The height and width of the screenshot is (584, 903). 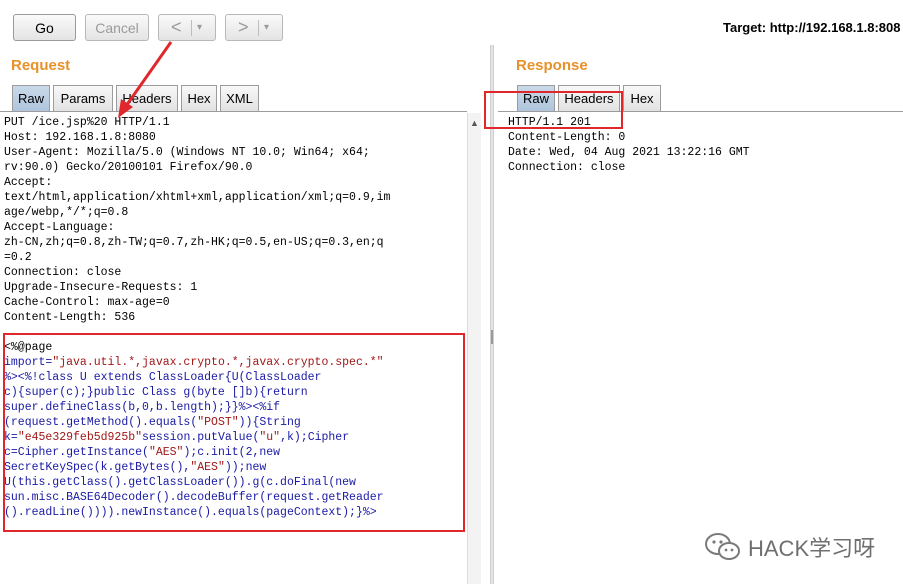 What do you see at coordinates (722, 546) in the screenshot?
I see `wechat-icon` at bounding box center [722, 546].